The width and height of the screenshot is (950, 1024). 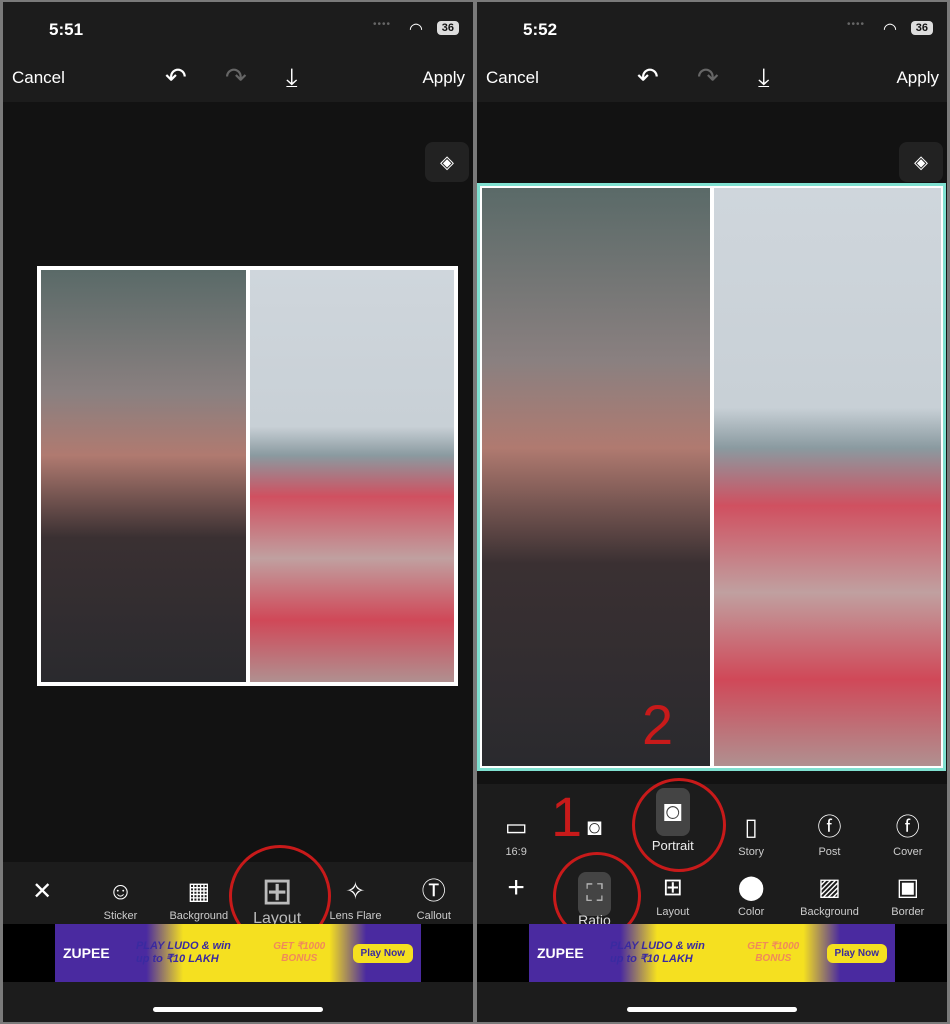 What do you see at coordinates (751, 827) in the screenshot?
I see `instagram-story-icon: ▯` at bounding box center [751, 827].